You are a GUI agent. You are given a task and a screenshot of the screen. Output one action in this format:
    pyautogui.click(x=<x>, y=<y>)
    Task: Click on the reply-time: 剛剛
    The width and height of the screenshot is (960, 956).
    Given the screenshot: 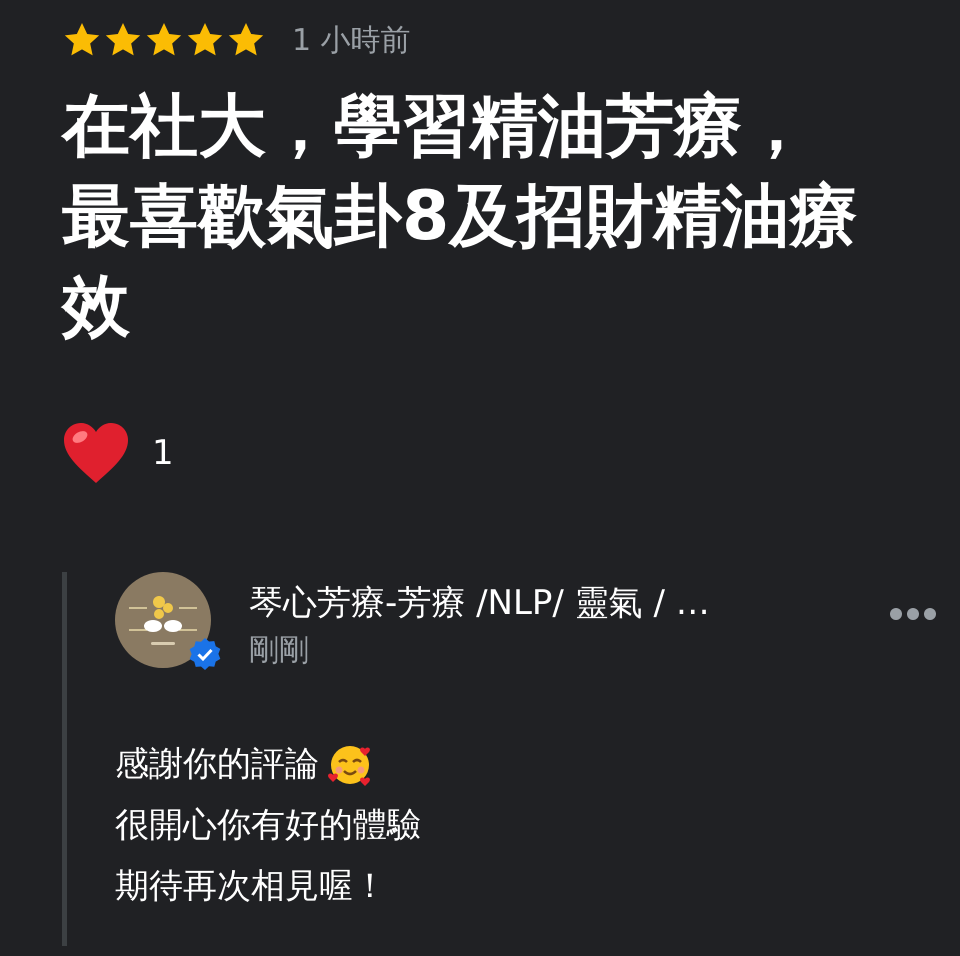 What is the action you would take?
    pyautogui.click(x=279, y=651)
    